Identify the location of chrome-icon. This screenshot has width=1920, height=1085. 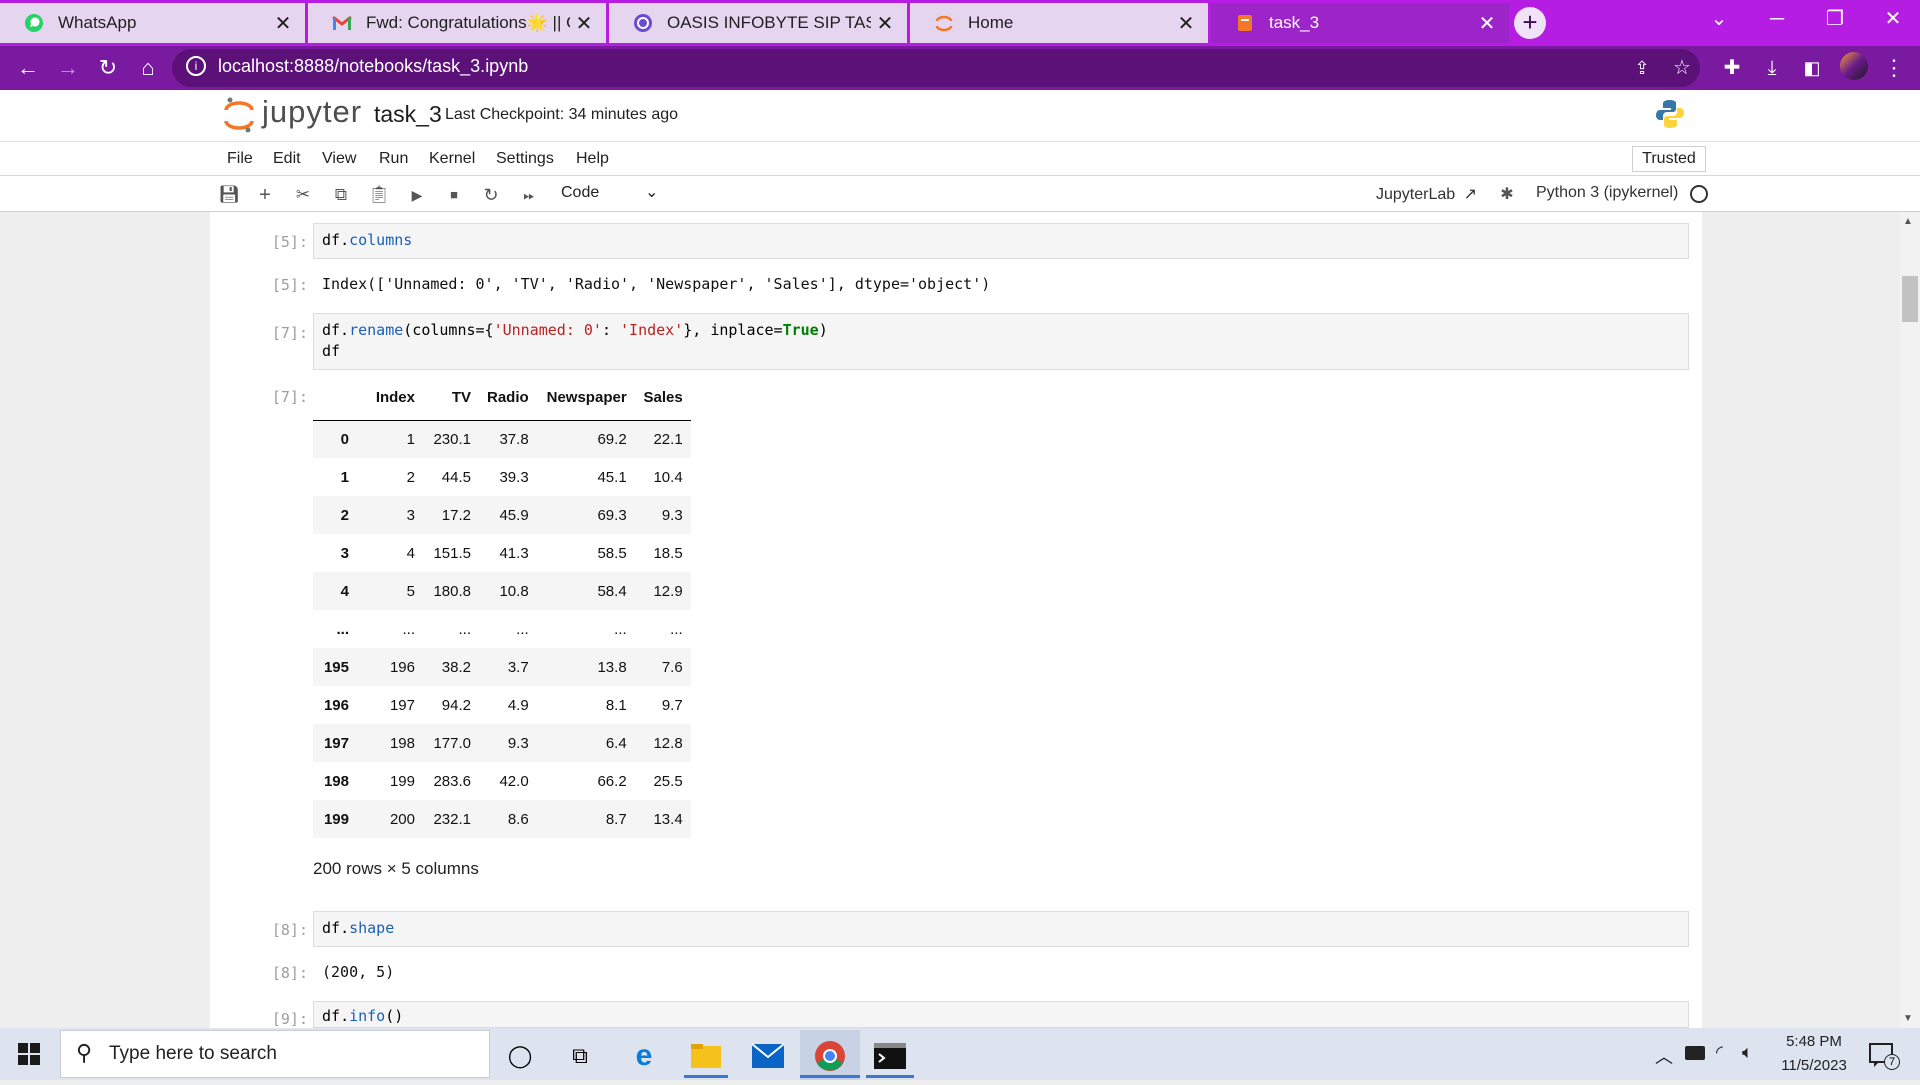
(830, 1056).